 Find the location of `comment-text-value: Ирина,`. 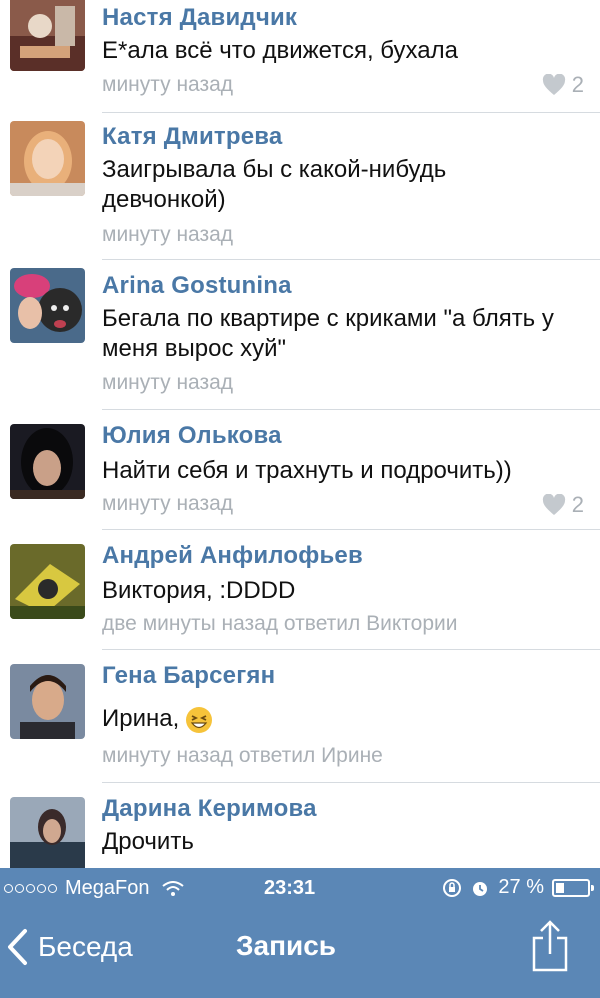

comment-text-value: Ирина, is located at coordinates (141, 718).